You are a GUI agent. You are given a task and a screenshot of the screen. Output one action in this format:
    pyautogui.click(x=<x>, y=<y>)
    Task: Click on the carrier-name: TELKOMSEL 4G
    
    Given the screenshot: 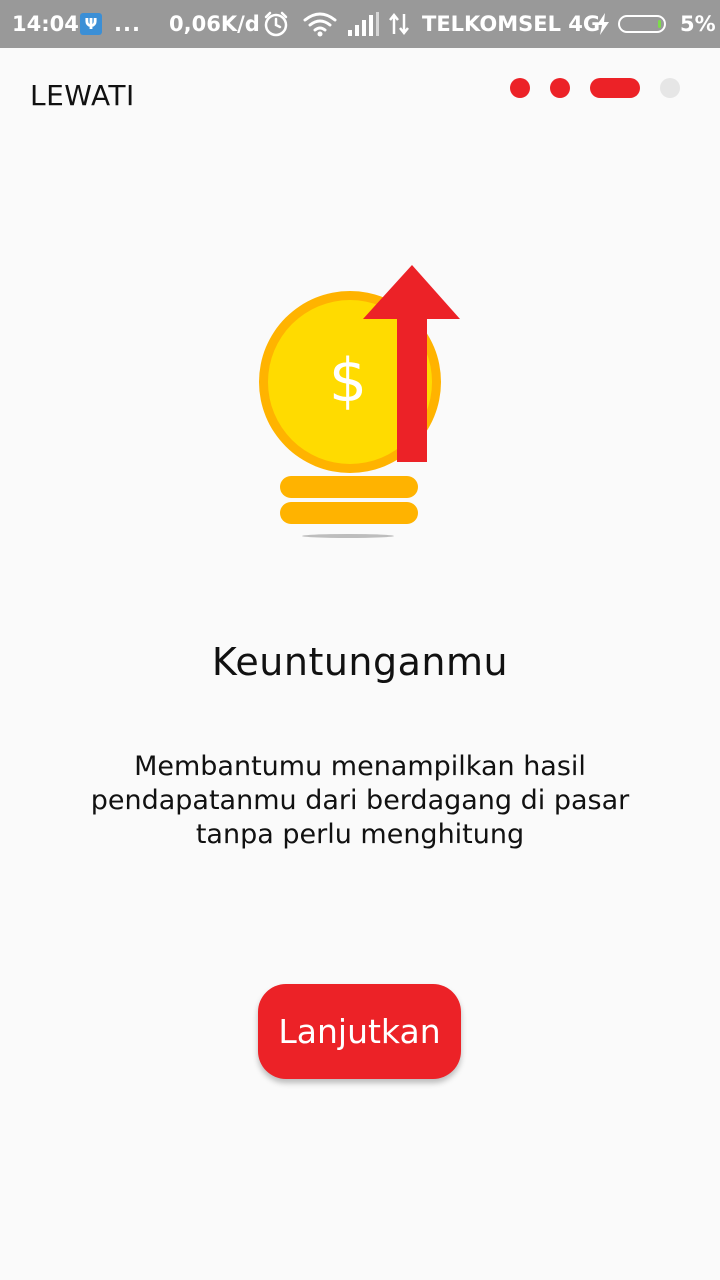 What is the action you would take?
    pyautogui.click(x=511, y=24)
    